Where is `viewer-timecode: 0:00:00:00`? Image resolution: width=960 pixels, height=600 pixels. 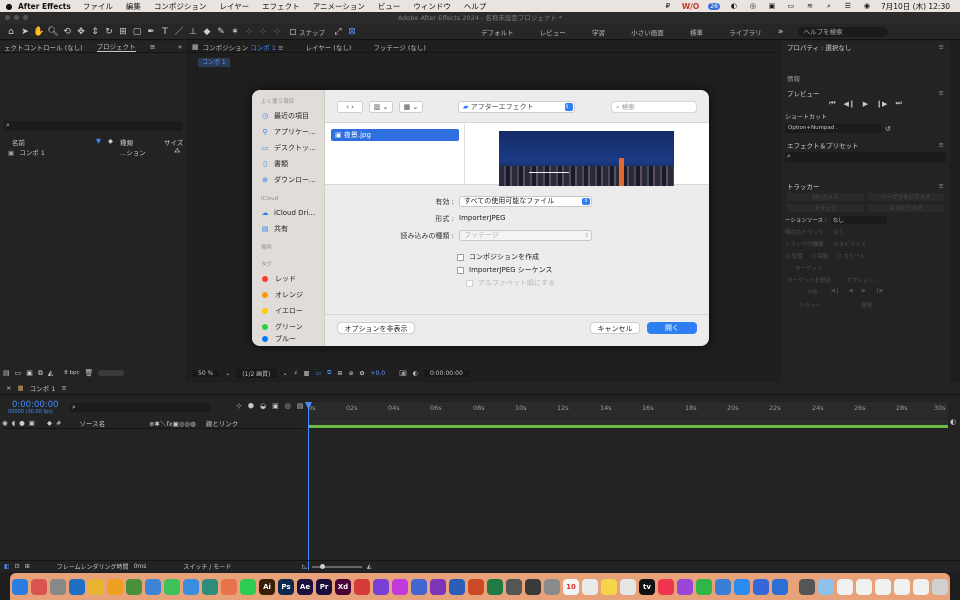 viewer-timecode: 0:00:00:00 is located at coordinates (446, 373).